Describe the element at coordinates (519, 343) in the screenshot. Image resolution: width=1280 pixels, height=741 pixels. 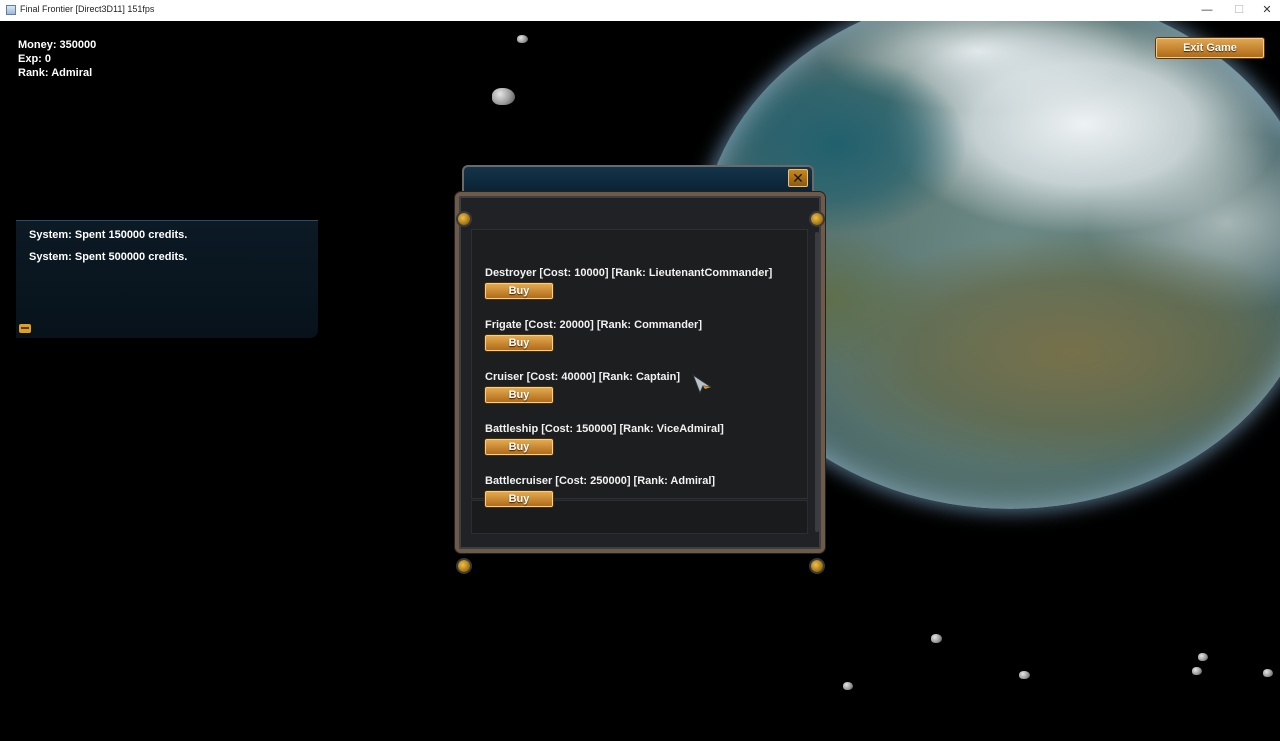
I see `buy-frigate-button: Buy` at that location.